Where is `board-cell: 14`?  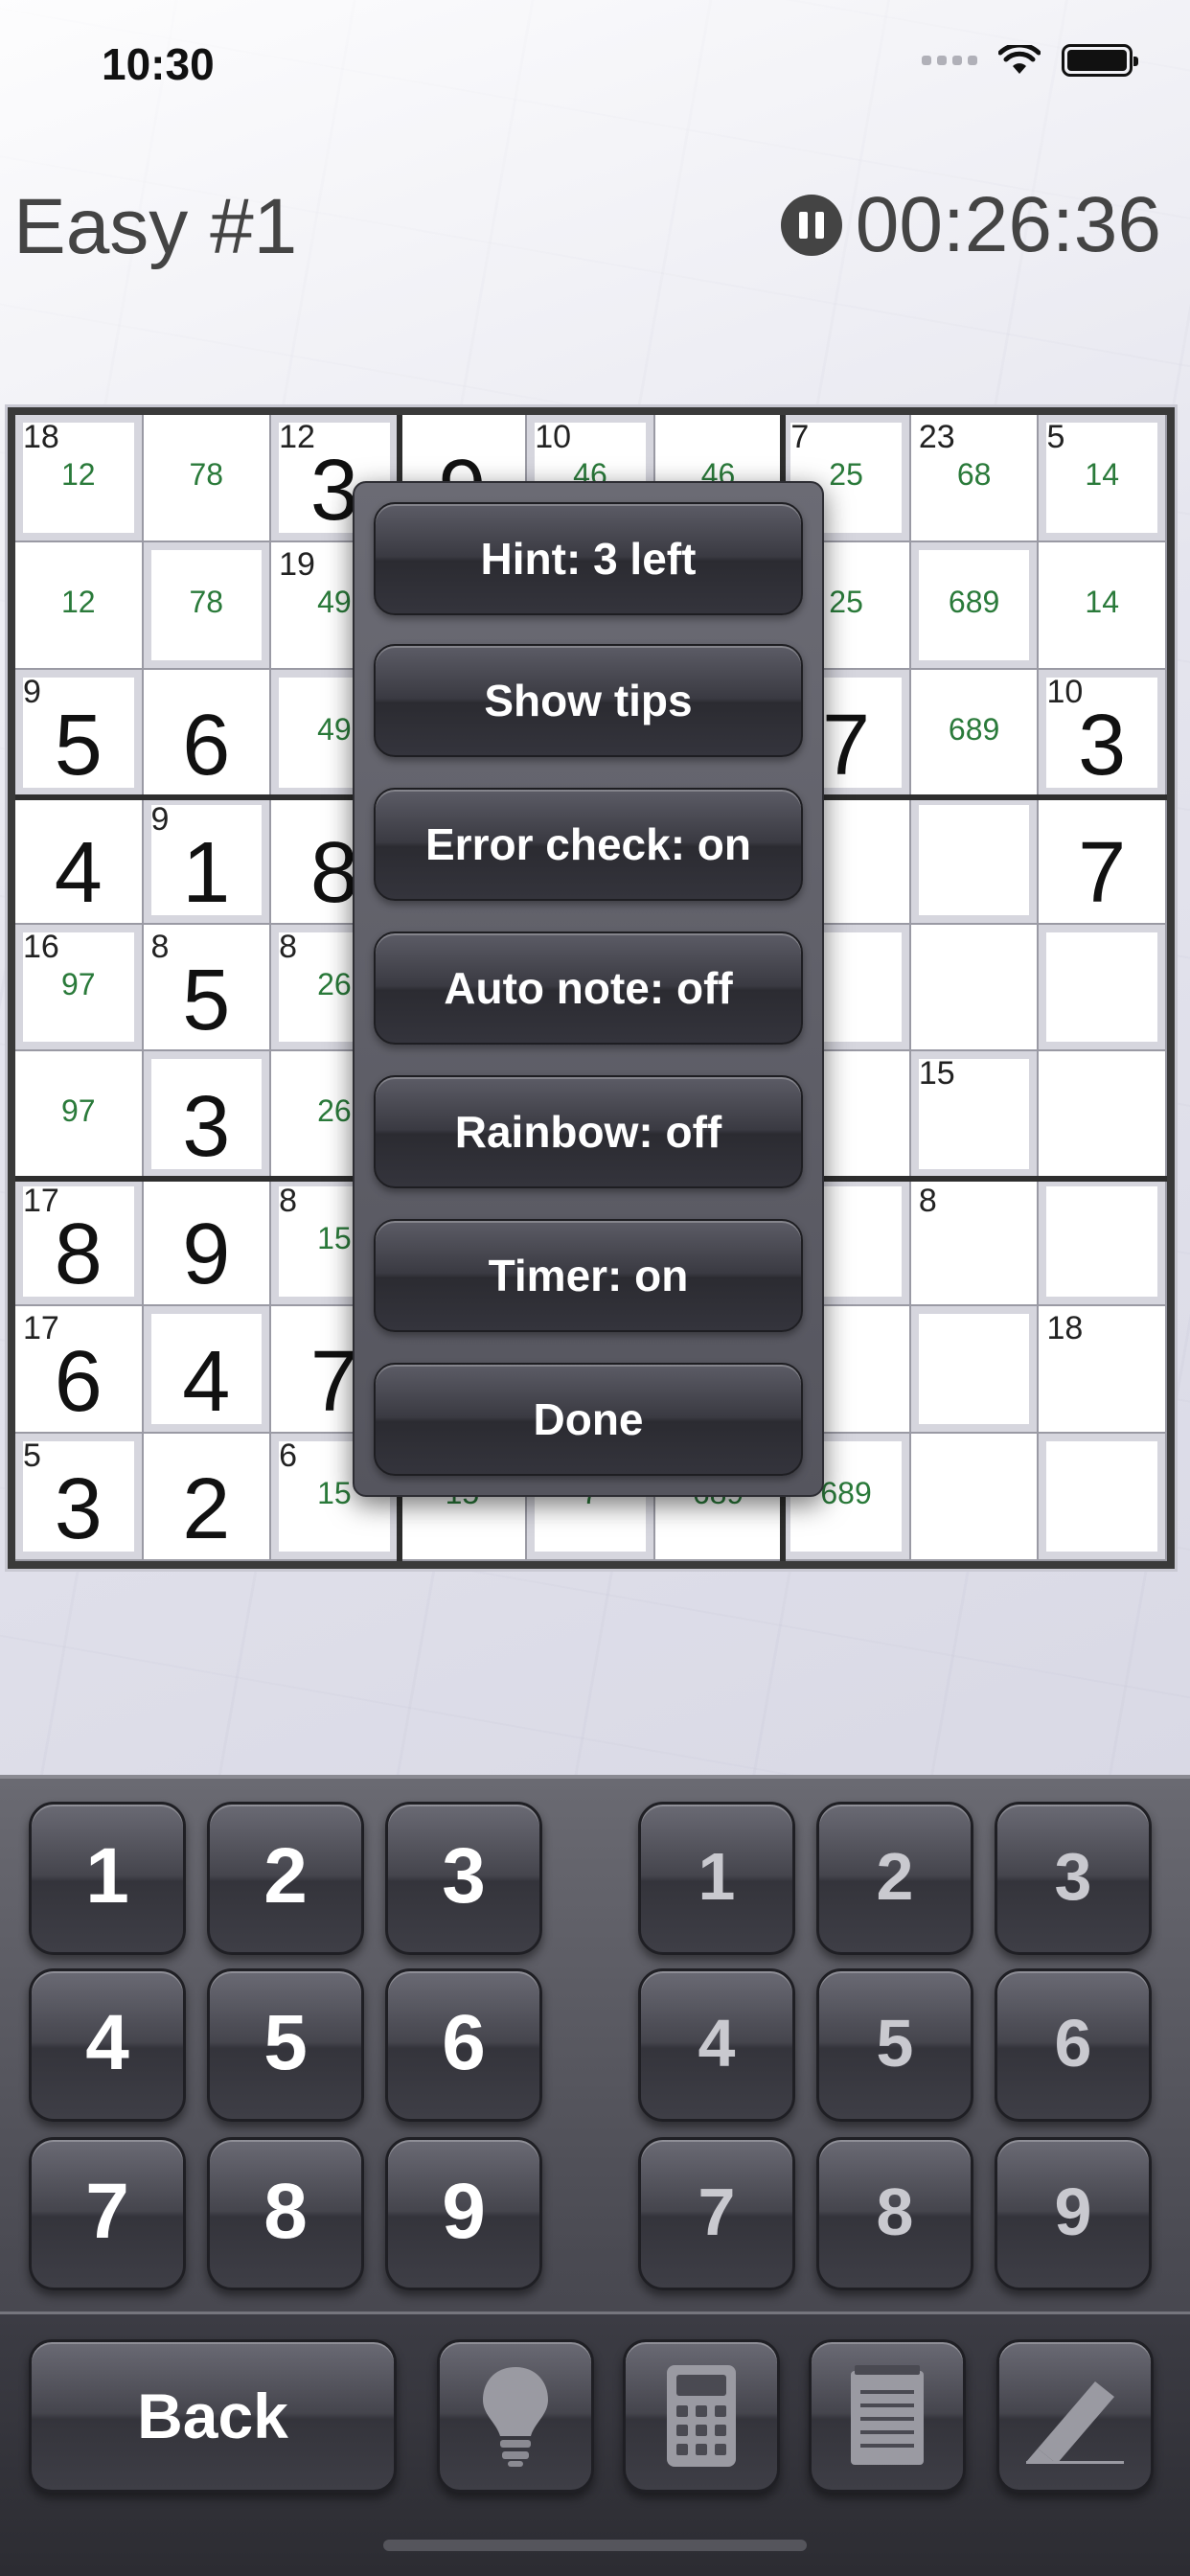
board-cell: 14 is located at coordinates (1103, 605).